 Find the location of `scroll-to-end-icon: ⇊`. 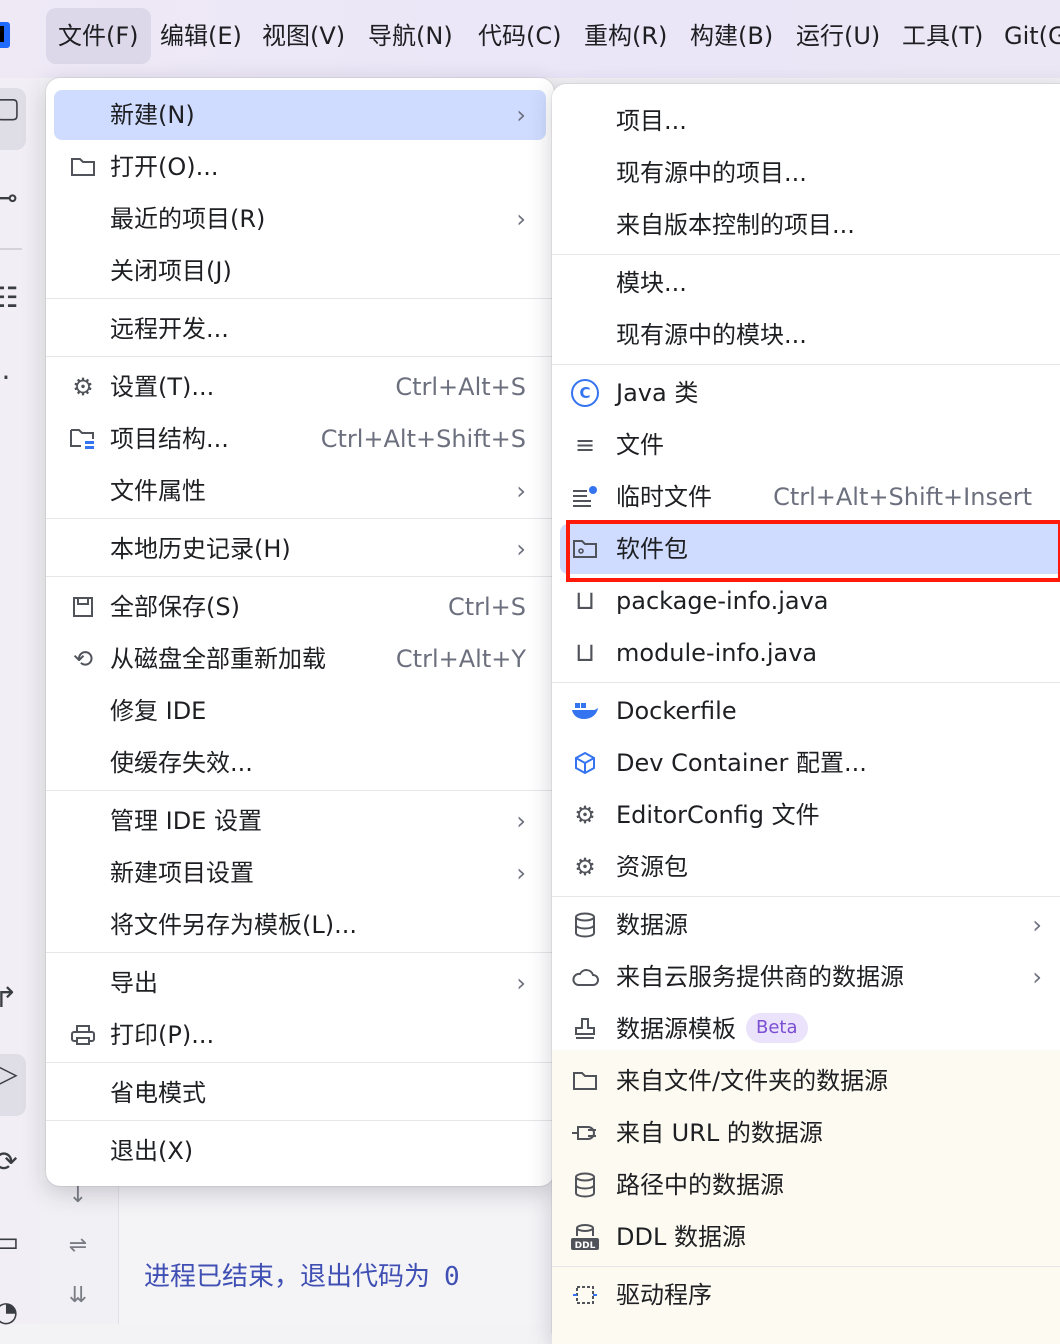

scroll-to-end-icon: ⇊ is located at coordinates (78, 1296).